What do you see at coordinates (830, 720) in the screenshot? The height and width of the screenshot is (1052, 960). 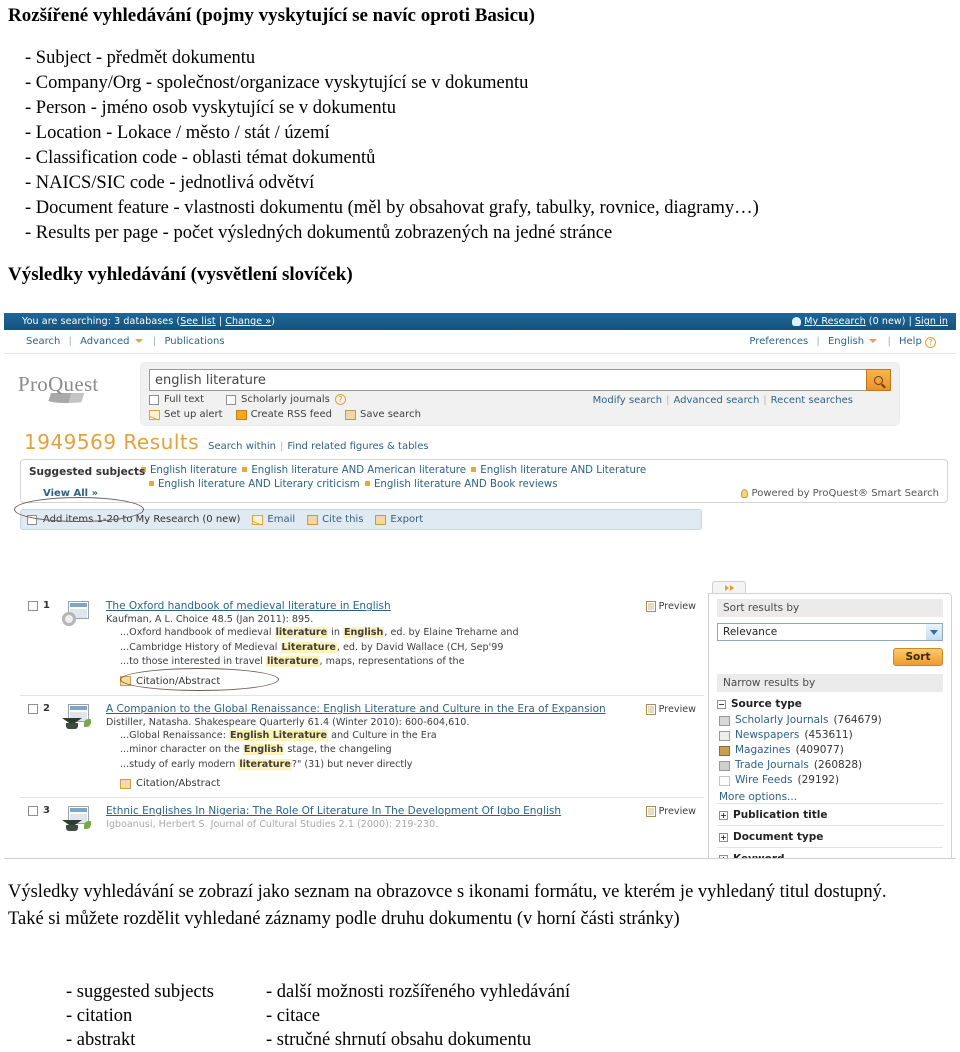 I see `facet-scholarly-journals: Scholarly Journals (764679)` at bounding box center [830, 720].